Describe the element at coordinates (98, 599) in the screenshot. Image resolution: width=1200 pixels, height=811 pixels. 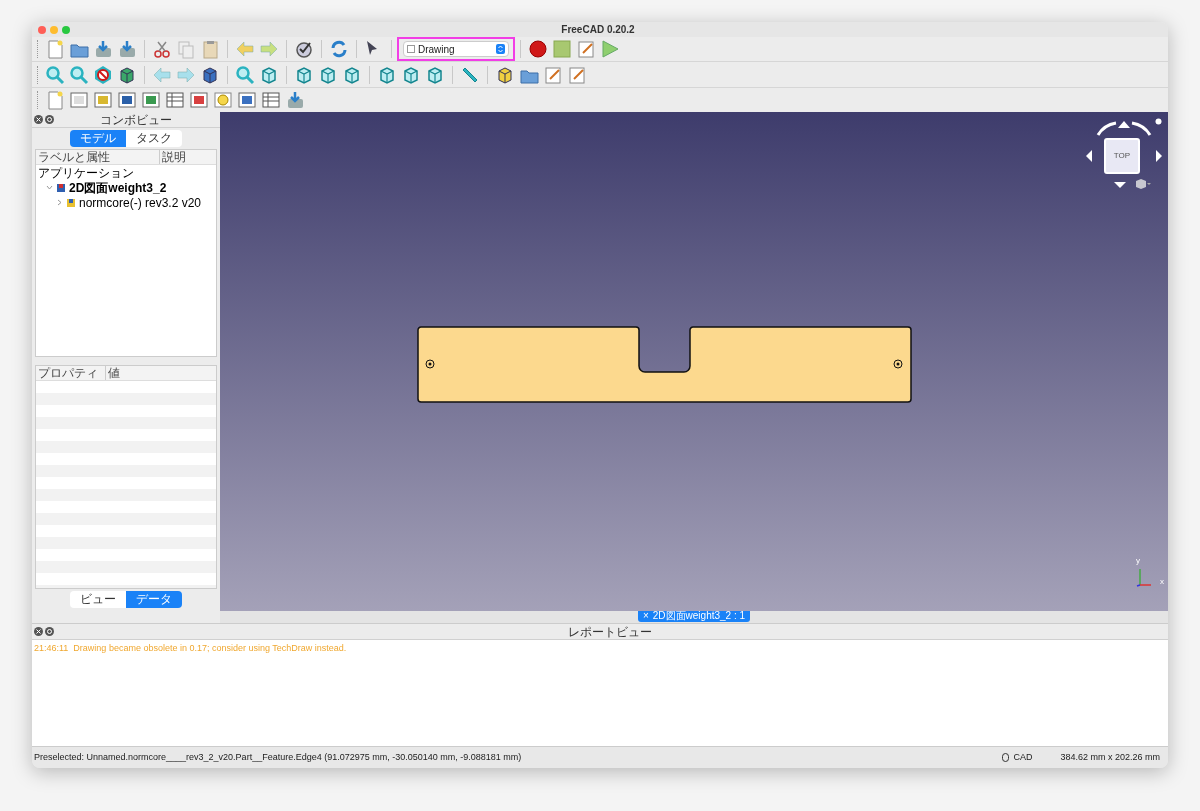
I see `segment-tab: ビュー` at that location.